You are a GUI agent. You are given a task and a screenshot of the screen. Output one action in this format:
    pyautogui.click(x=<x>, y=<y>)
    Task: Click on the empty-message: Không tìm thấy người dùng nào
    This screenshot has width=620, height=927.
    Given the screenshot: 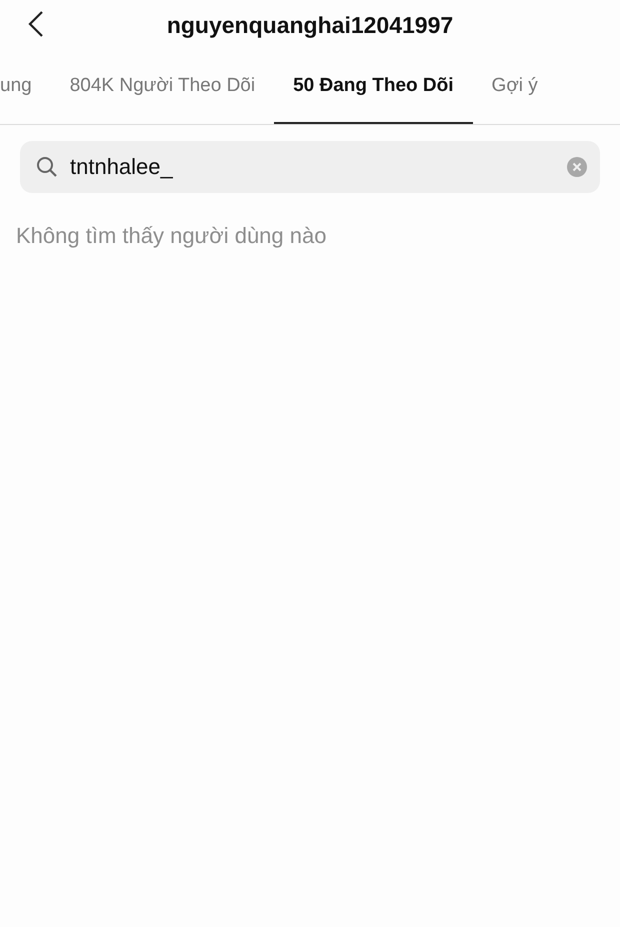 What is the action you would take?
    pyautogui.click(x=172, y=236)
    